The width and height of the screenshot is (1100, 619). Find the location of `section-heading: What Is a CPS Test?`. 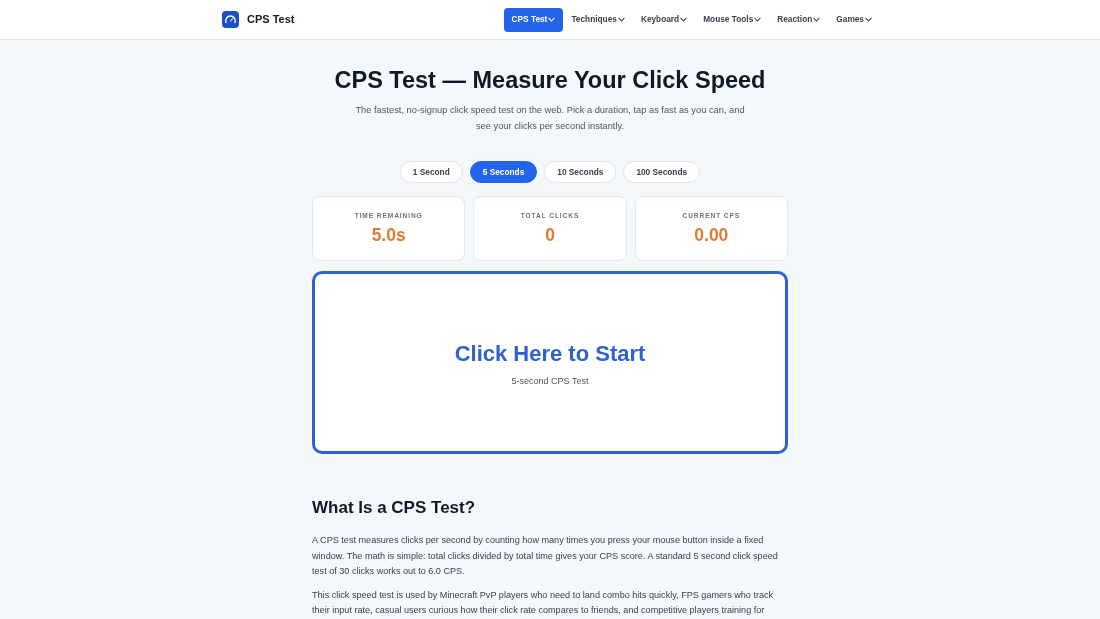

section-heading: What Is a CPS Test? is located at coordinates (394, 508).